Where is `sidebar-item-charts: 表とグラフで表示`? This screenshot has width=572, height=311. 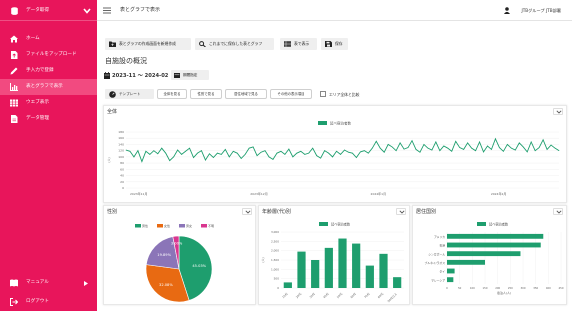
sidebar-item-charts: 表とグラフで表示 is located at coordinates (48, 87).